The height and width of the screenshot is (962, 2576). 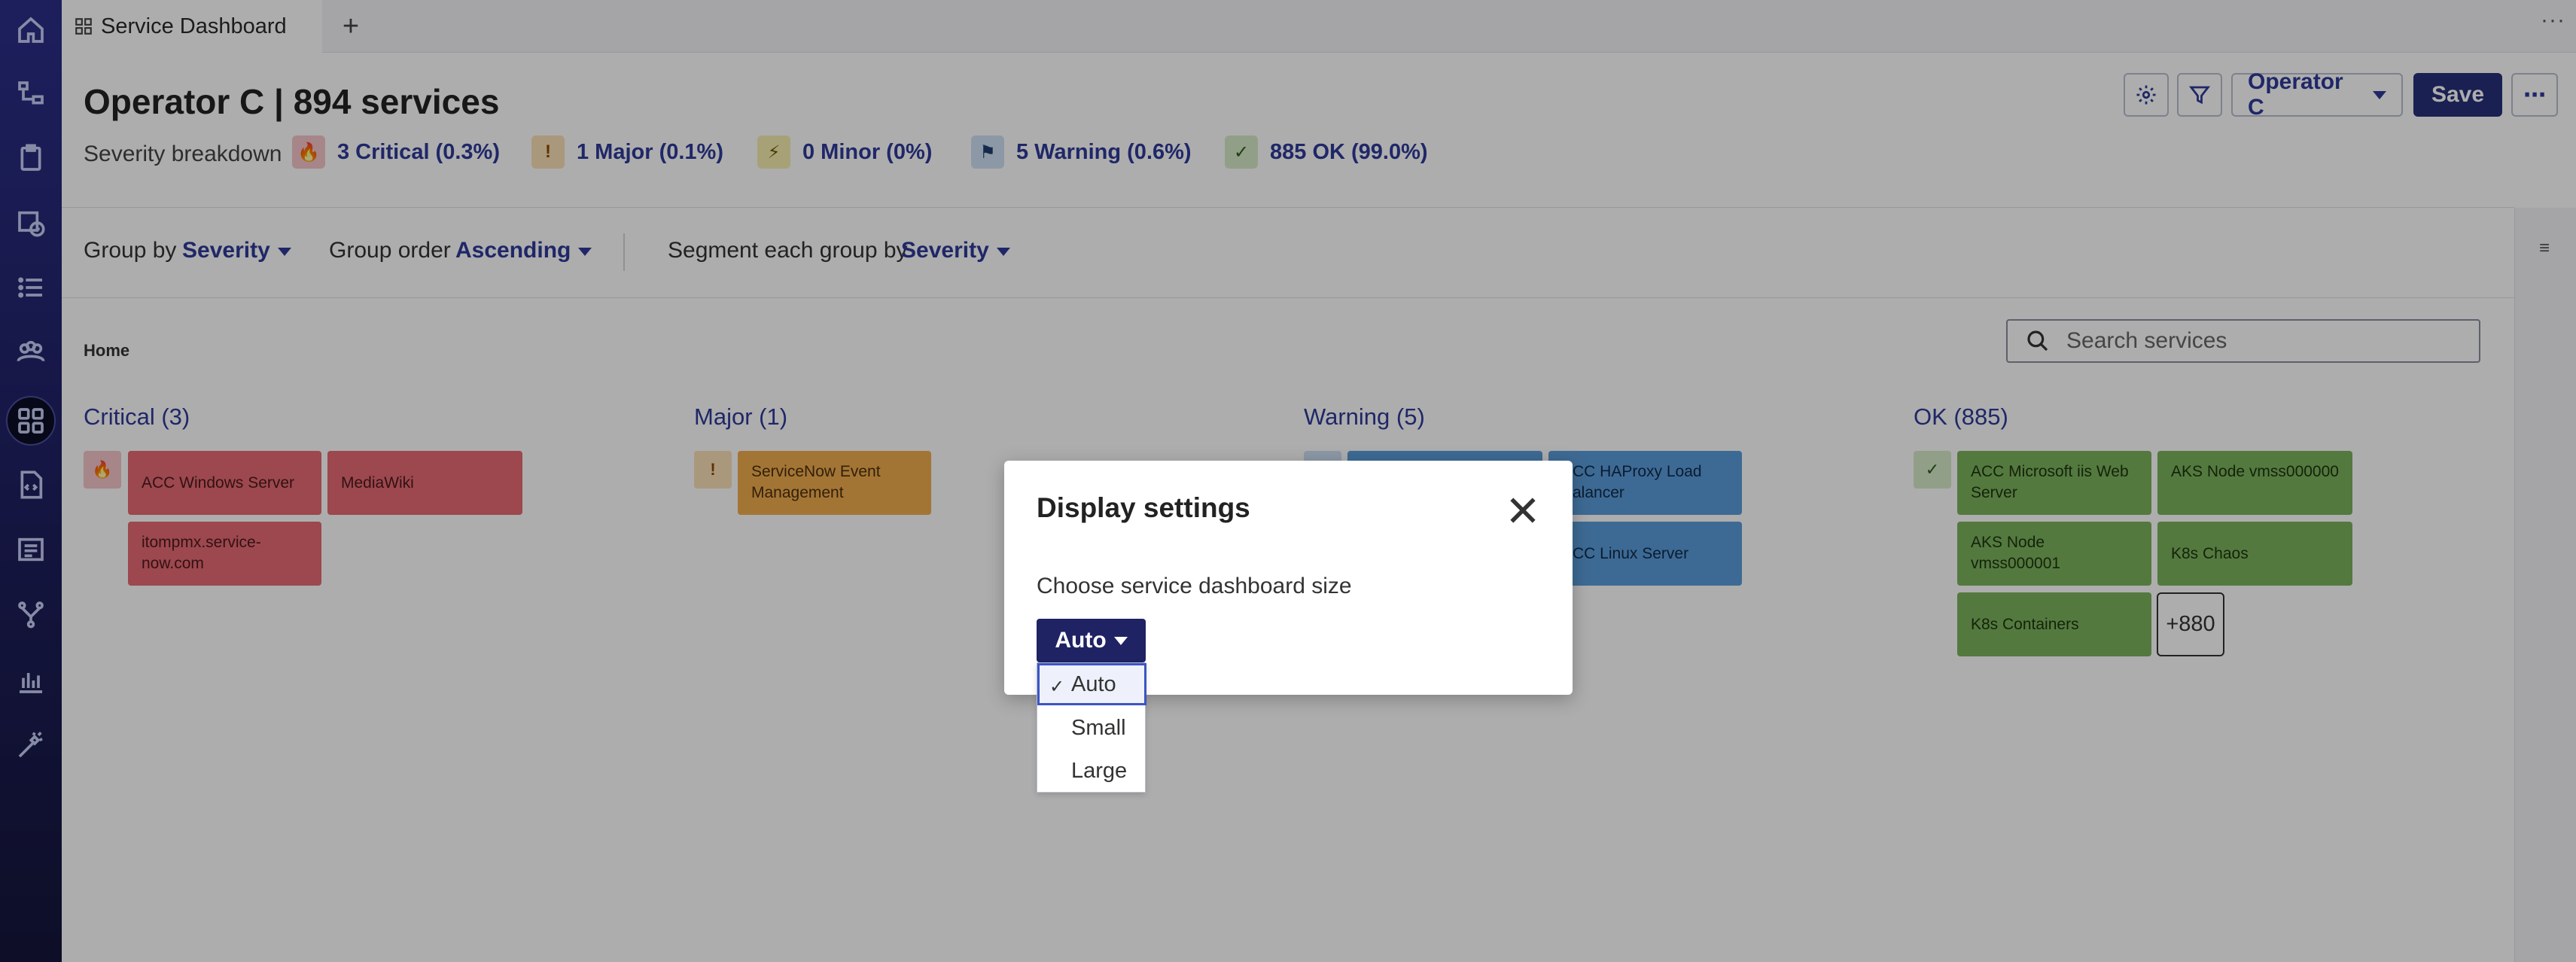 I want to click on option-label: Large, so click(x=1099, y=770).